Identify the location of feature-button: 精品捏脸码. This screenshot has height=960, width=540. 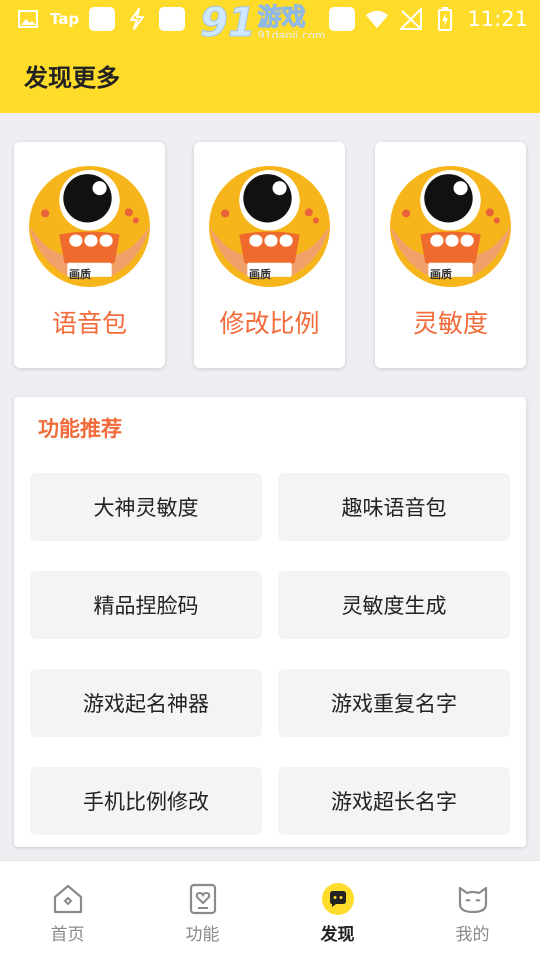
(146, 605).